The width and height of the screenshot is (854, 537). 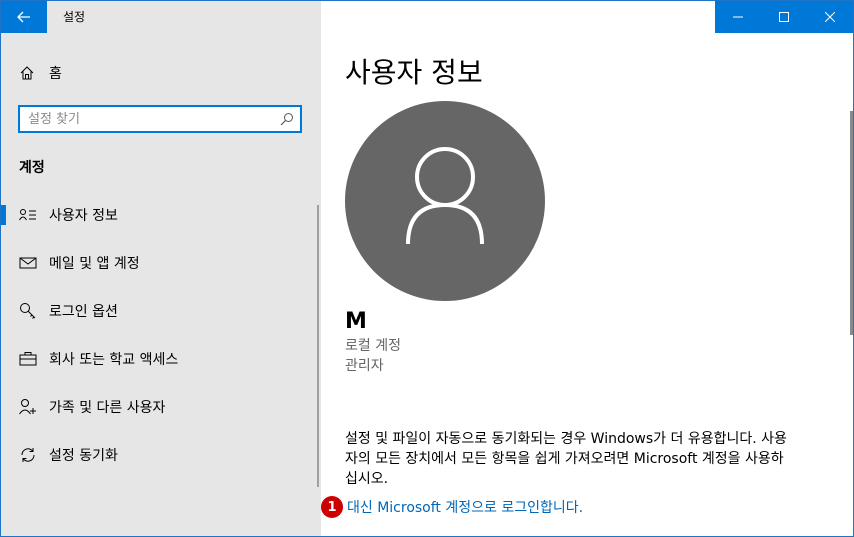 I want to click on sidebar-item-sign-in-options: 로그인 옵션, so click(x=161, y=311).